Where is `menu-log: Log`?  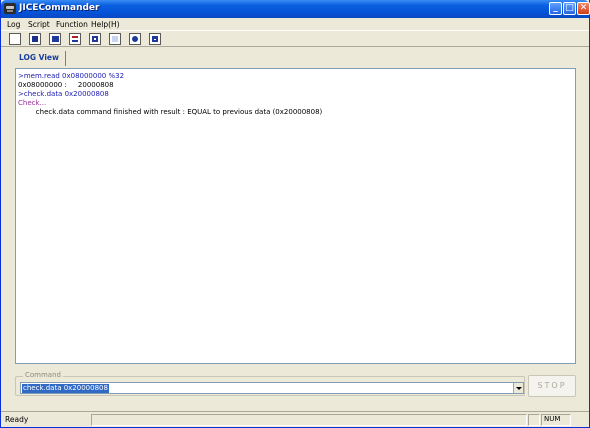
menu-log: Log is located at coordinates (13, 24).